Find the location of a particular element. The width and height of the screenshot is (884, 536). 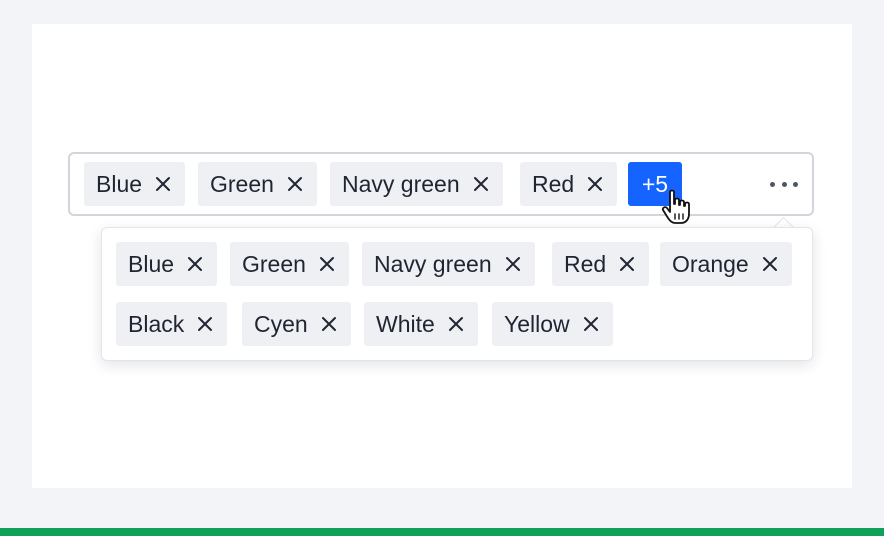

tag-select-input: Blue Green Navy green Red +5 is located at coordinates (441, 184).